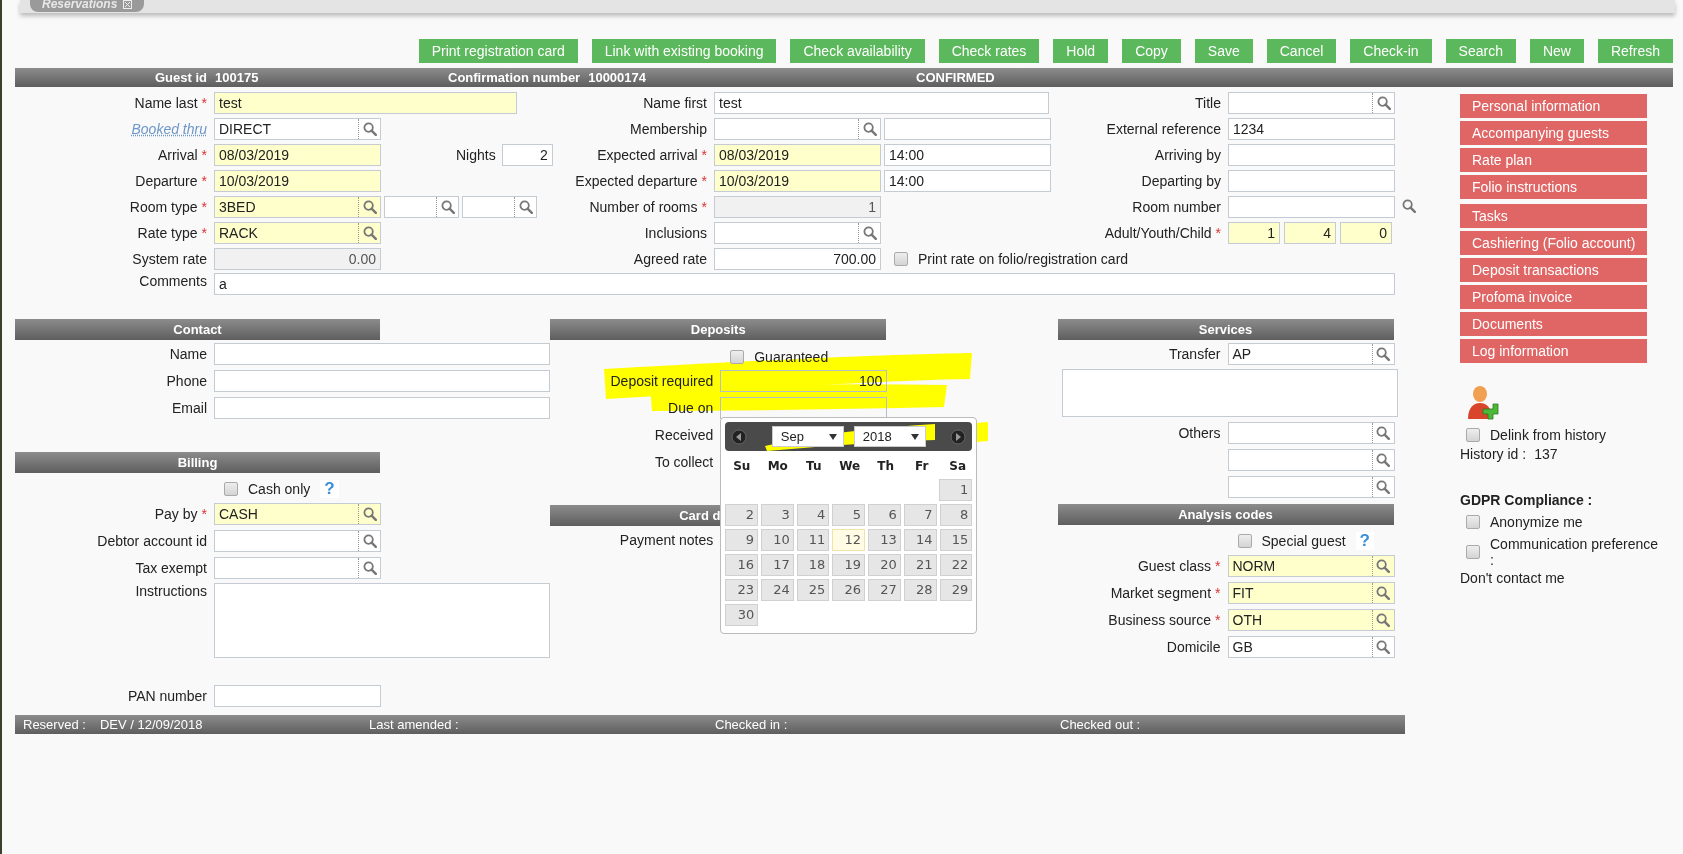 This screenshot has height=854, width=1683. Describe the element at coordinates (958, 436) in the screenshot. I see `next-month-icon` at that location.